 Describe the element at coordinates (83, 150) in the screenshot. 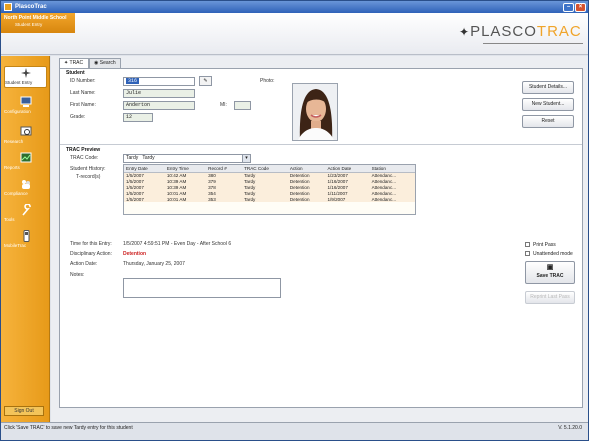

I see `trac-preview-title: TRAC Preview` at that location.